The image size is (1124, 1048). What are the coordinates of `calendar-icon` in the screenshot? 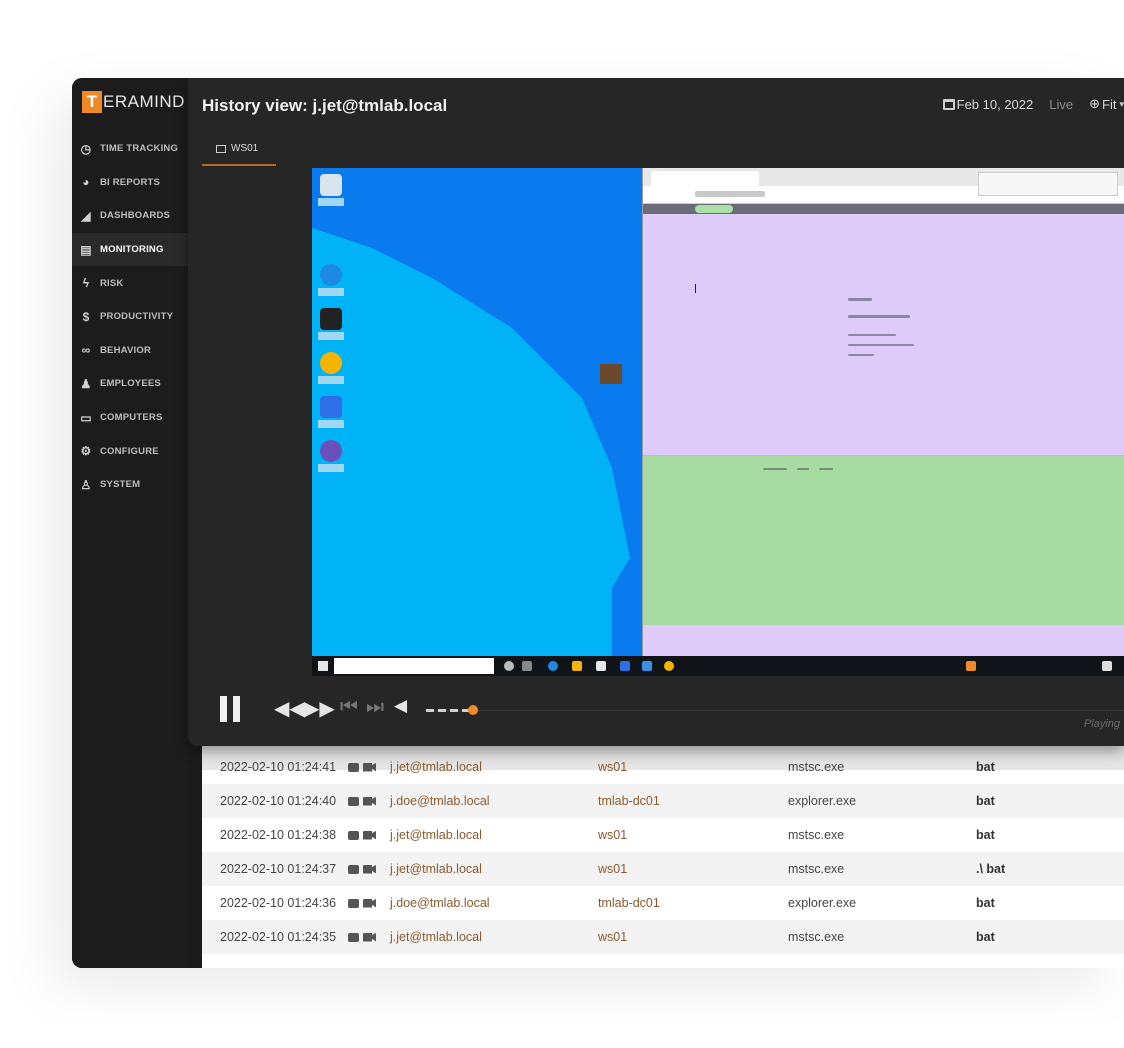 It's located at (948, 104).